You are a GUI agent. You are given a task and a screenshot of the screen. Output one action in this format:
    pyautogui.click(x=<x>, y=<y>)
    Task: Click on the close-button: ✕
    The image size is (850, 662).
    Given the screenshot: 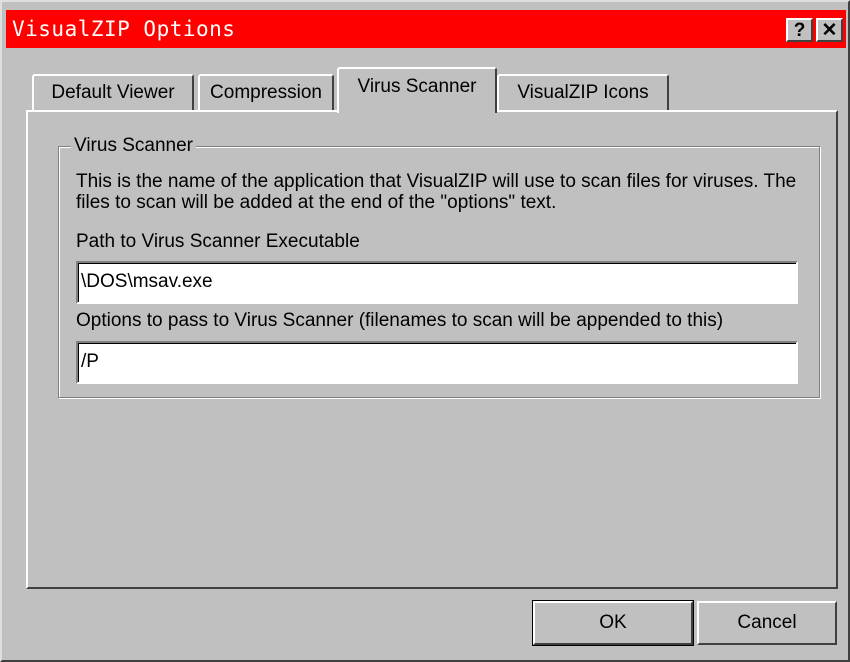 What is the action you would take?
    pyautogui.click(x=829, y=30)
    